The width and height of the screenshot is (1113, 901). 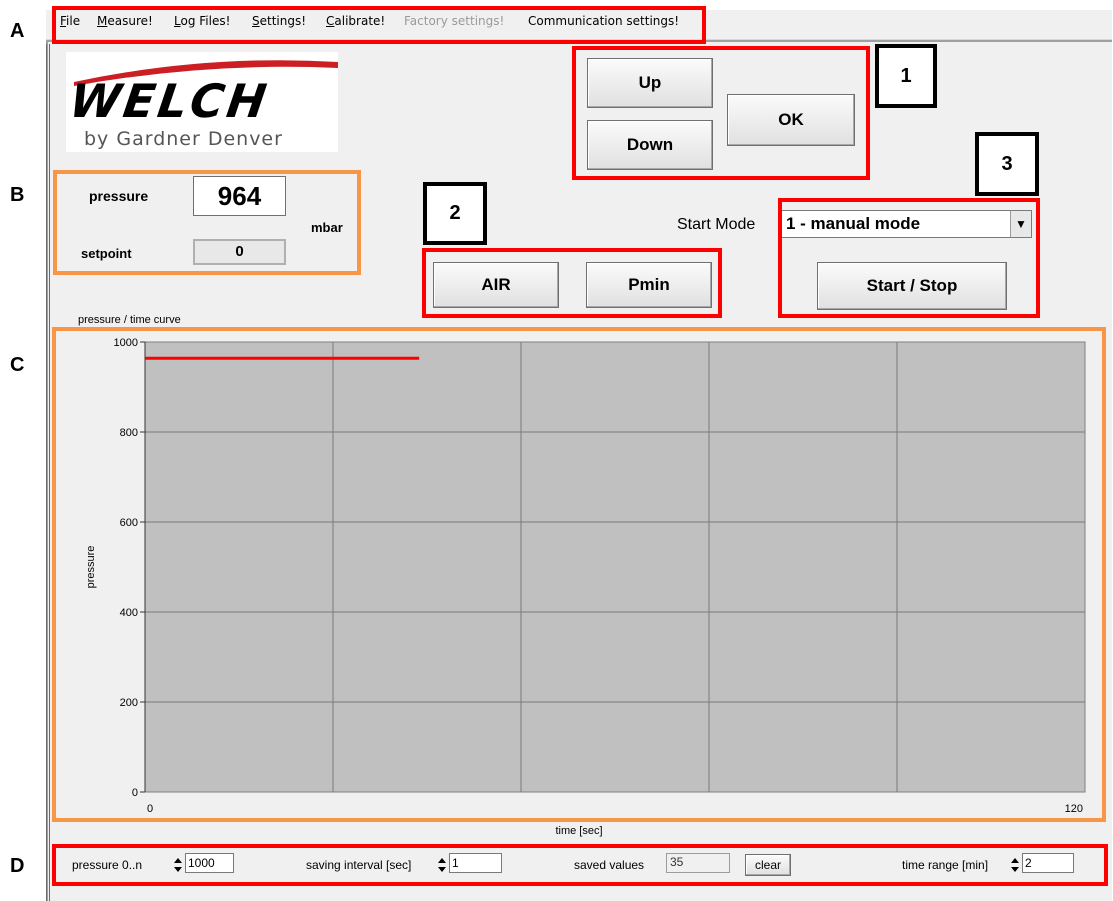 What do you see at coordinates (169, 101) in the screenshot?
I see `logo-brand: WELCH` at bounding box center [169, 101].